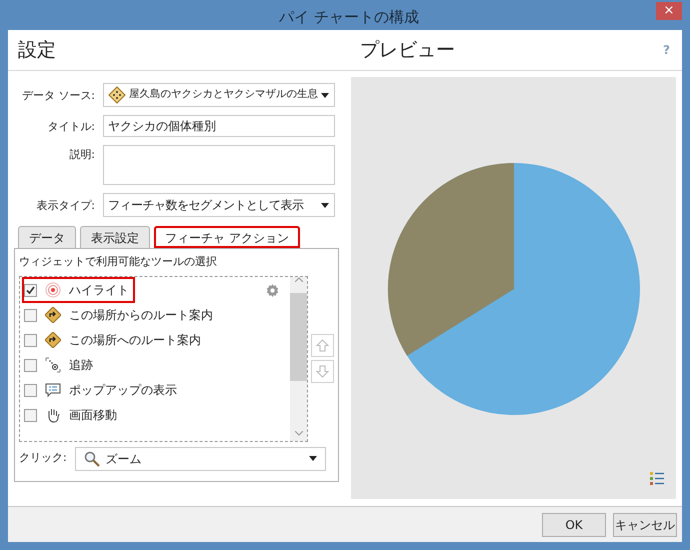 Image resolution: width=690 pixels, height=550 pixels. What do you see at coordinates (43, 458) in the screenshot?
I see `click-label: クリック:` at bounding box center [43, 458].